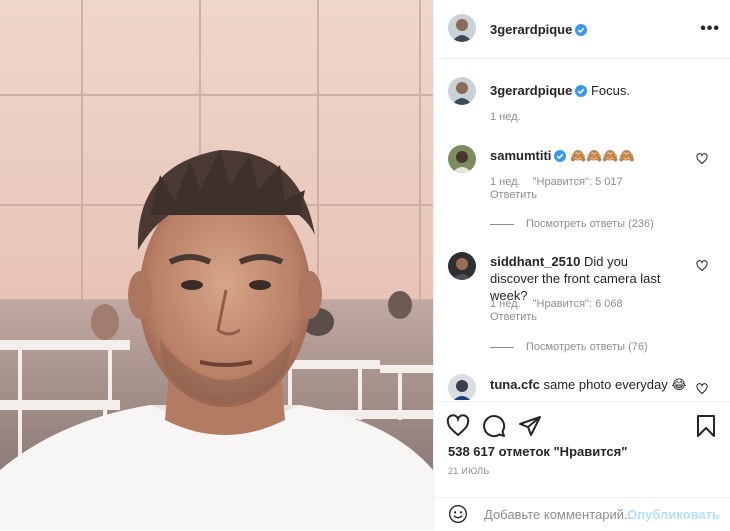 This screenshot has height=531, width=730. What do you see at coordinates (602, 155) in the screenshot?
I see `comment-text: 🙈🙈🙈🙈` at bounding box center [602, 155].